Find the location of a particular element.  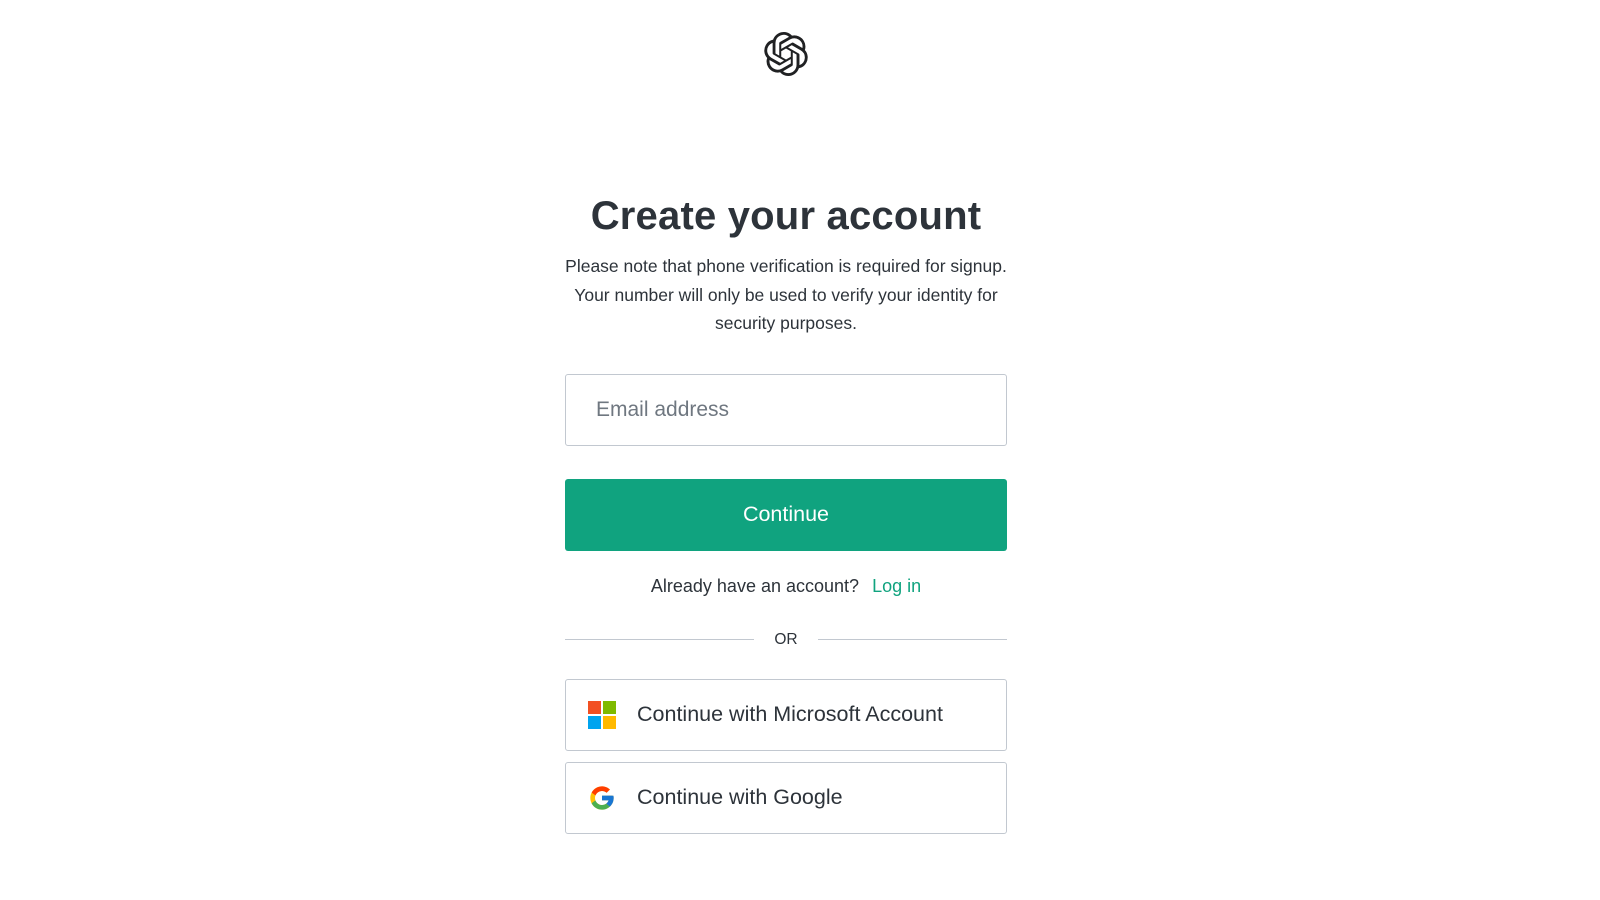

email-field is located at coordinates (786, 409).